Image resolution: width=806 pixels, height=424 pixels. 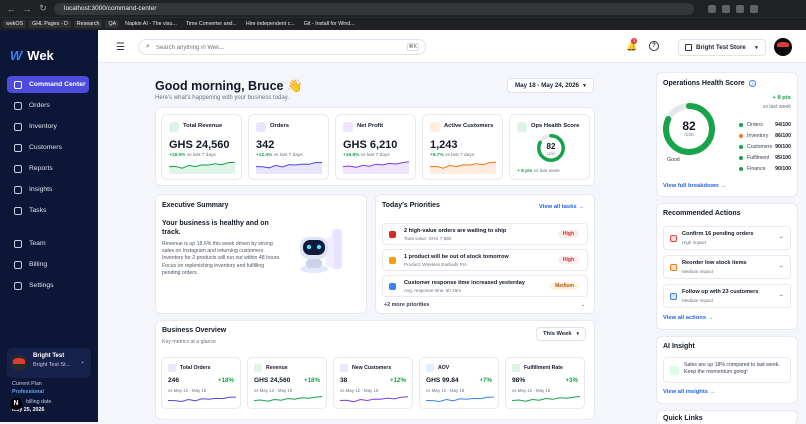 I want to click on sidebar-item-customers: Customers, so click(x=48, y=147).